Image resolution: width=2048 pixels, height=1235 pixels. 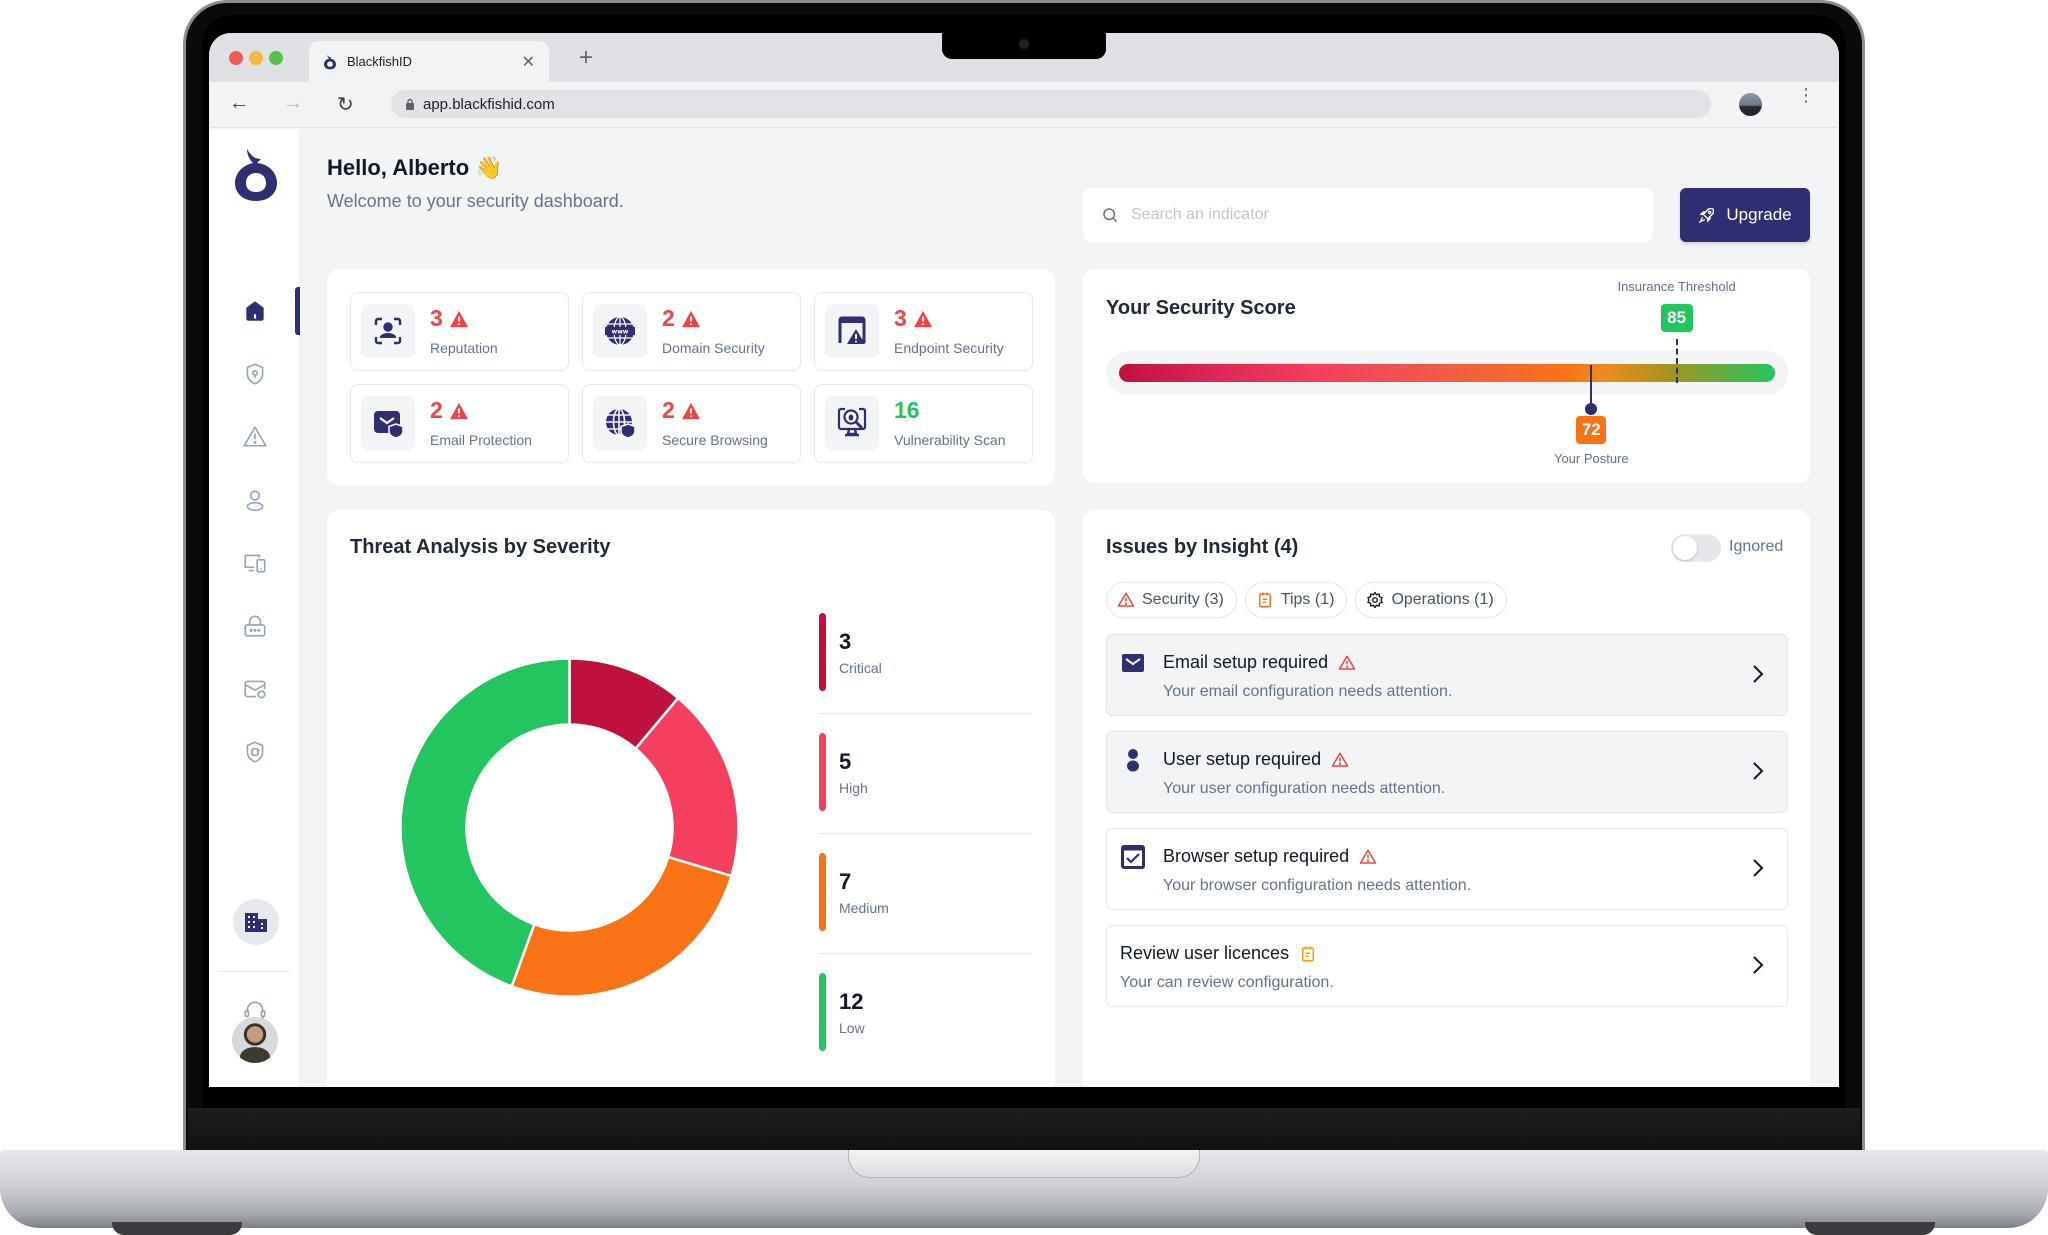 I want to click on issue-filters: Security (3) Tips (1) Operations (1), so click(x=1306, y=600).